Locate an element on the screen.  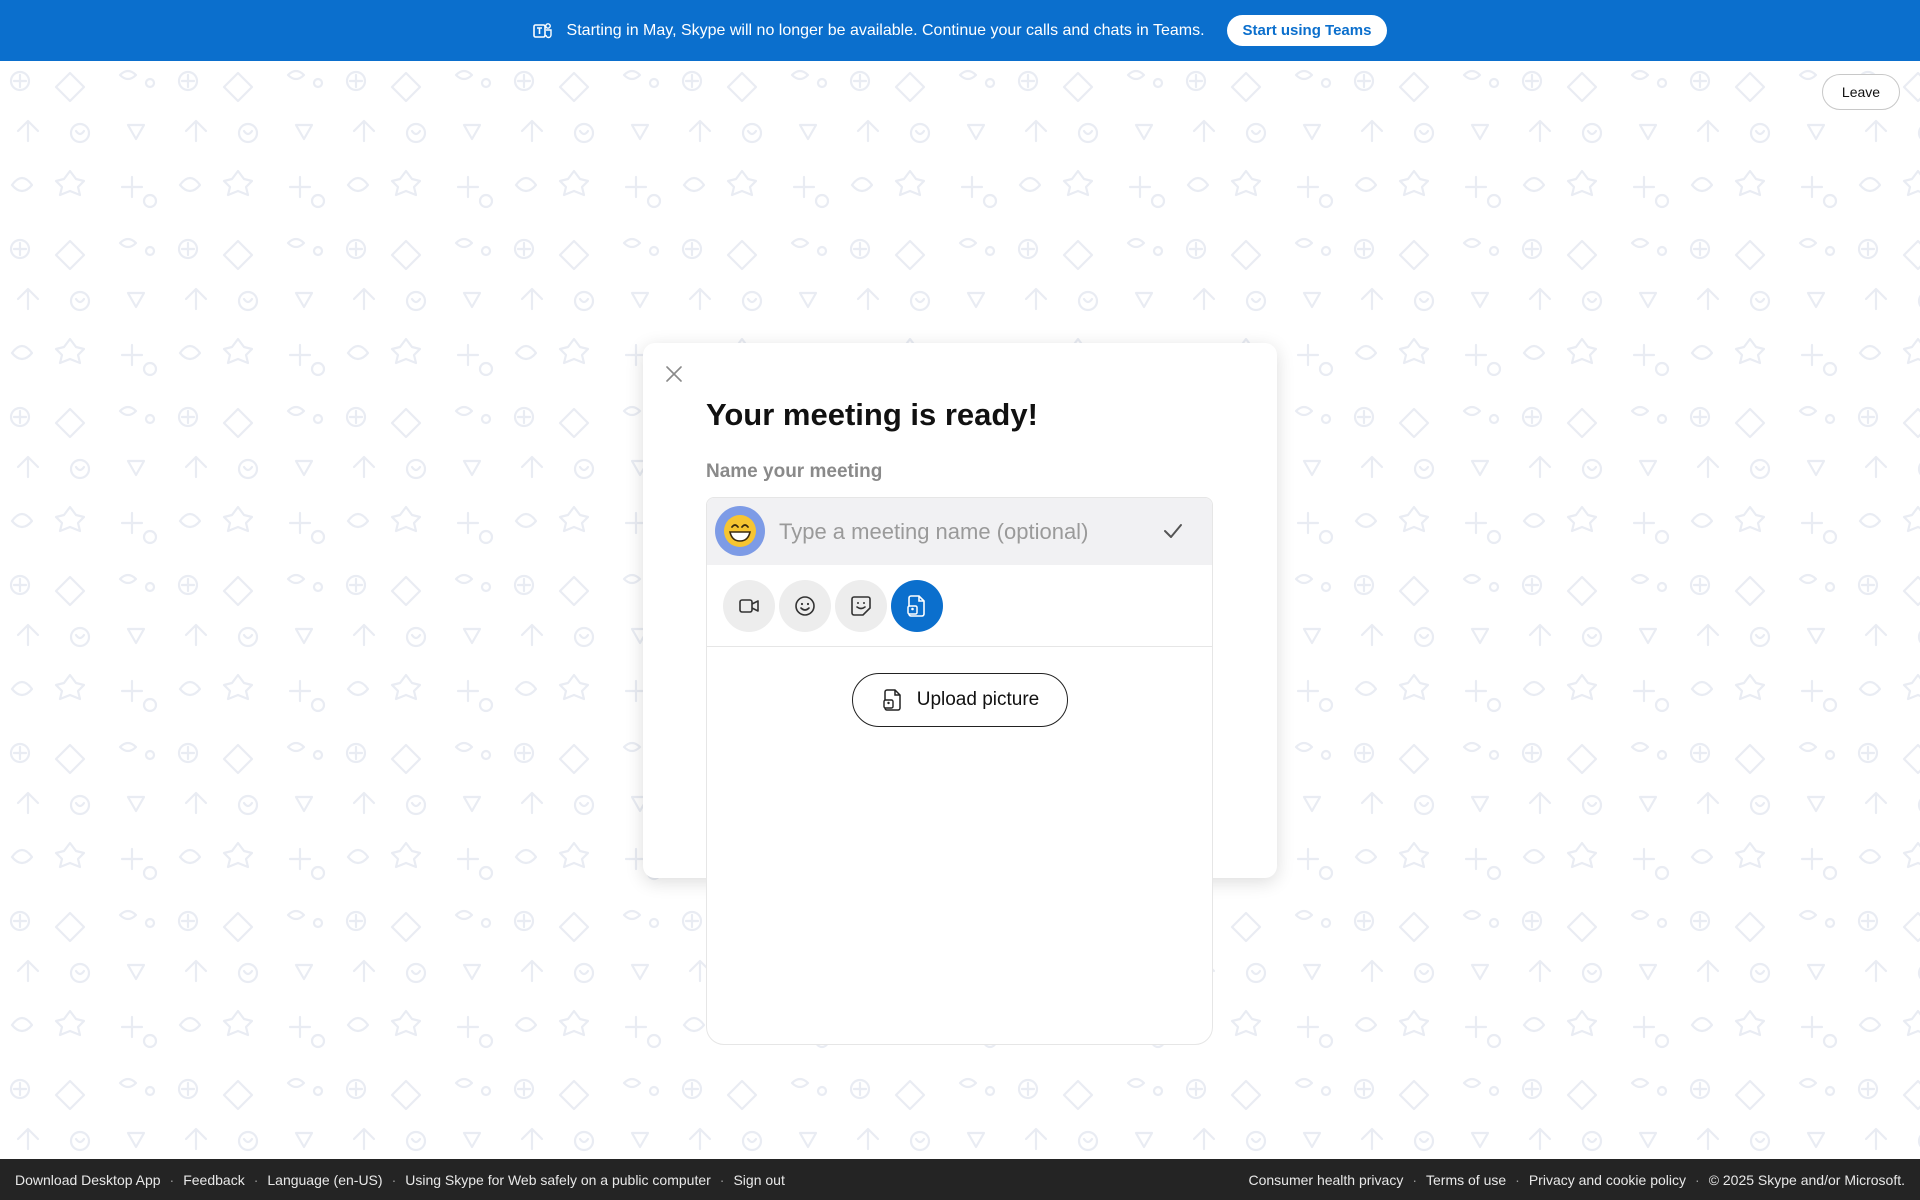
panel-divider is located at coordinates (959, 646).